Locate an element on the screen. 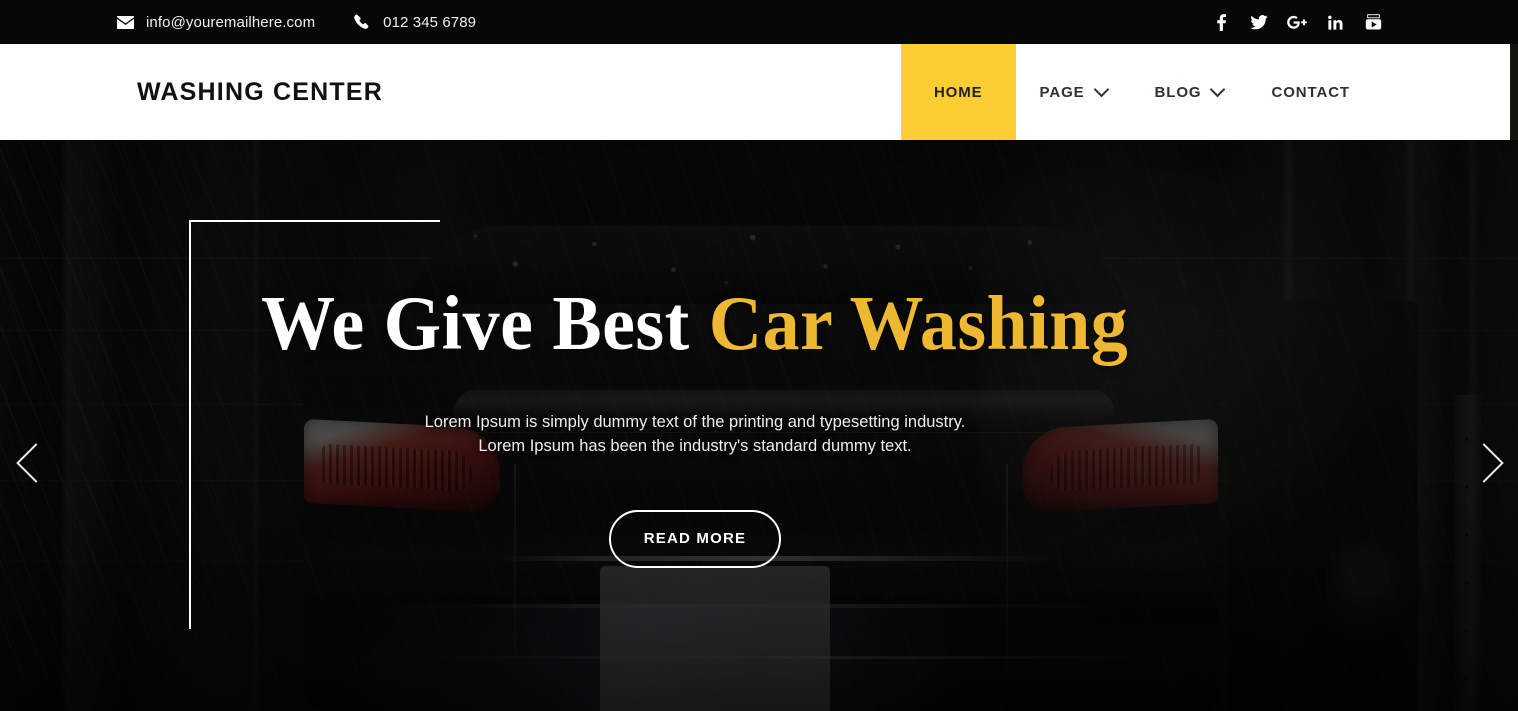 Image resolution: width=1518 pixels, height=711 pixels. nav-item-contact: CONTACT is located at coordinates (1310, 92).